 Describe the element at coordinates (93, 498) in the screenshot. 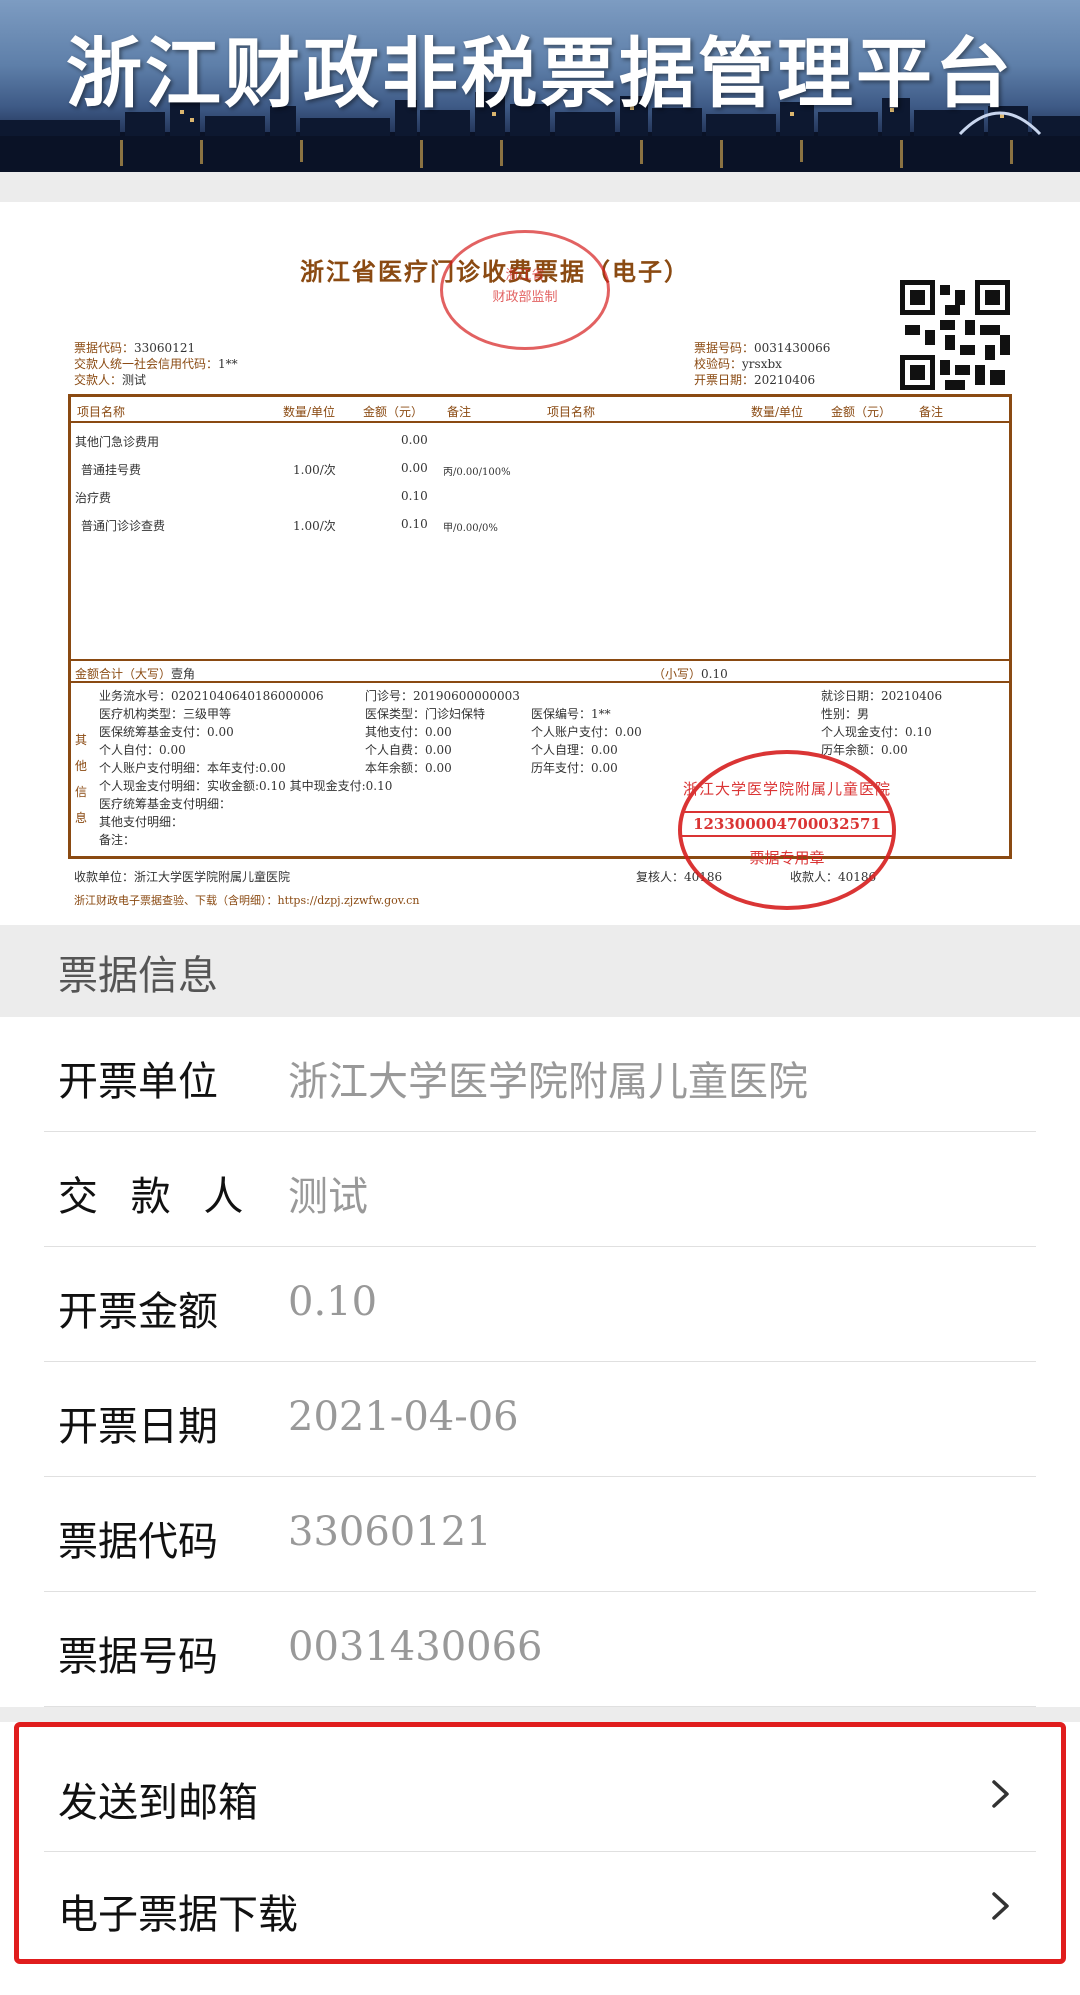

I see `row-name: 治疗费` at that location.